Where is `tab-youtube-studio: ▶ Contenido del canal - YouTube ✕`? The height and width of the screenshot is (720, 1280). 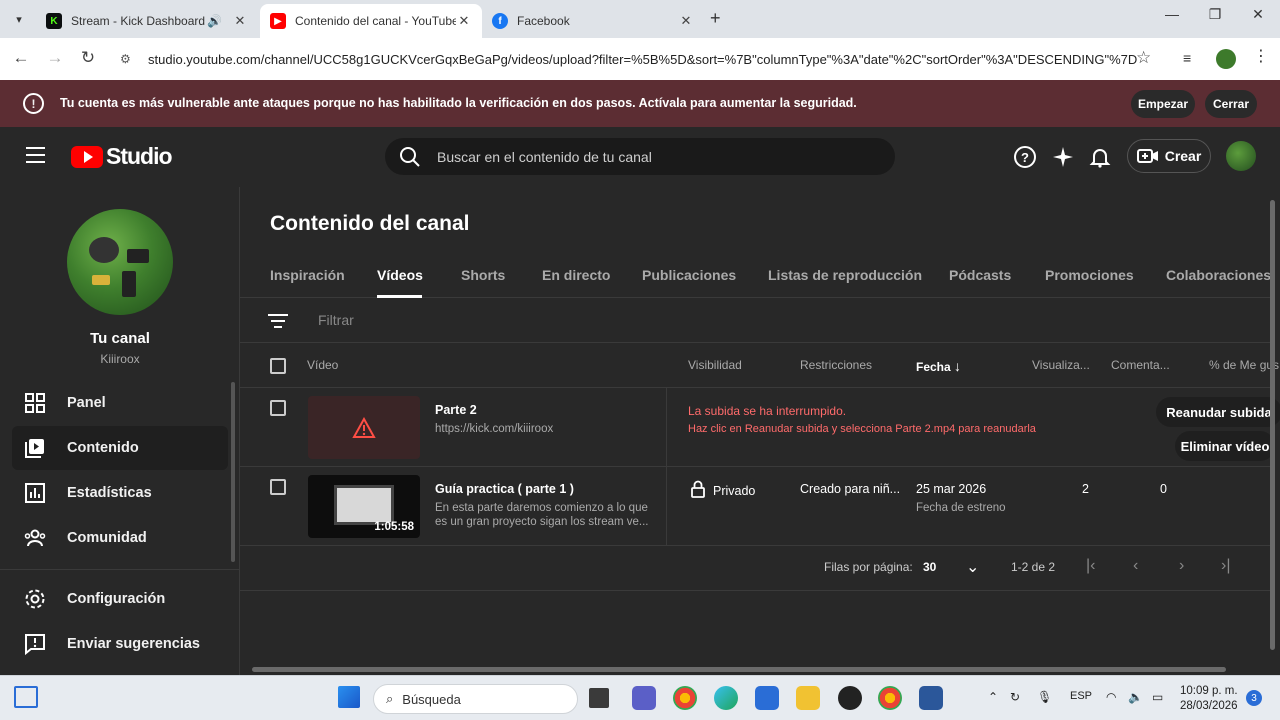
tab-youtube-studio: ▶ Contenido del canal - YouTube ✕ is located at coordinates (371, 21).